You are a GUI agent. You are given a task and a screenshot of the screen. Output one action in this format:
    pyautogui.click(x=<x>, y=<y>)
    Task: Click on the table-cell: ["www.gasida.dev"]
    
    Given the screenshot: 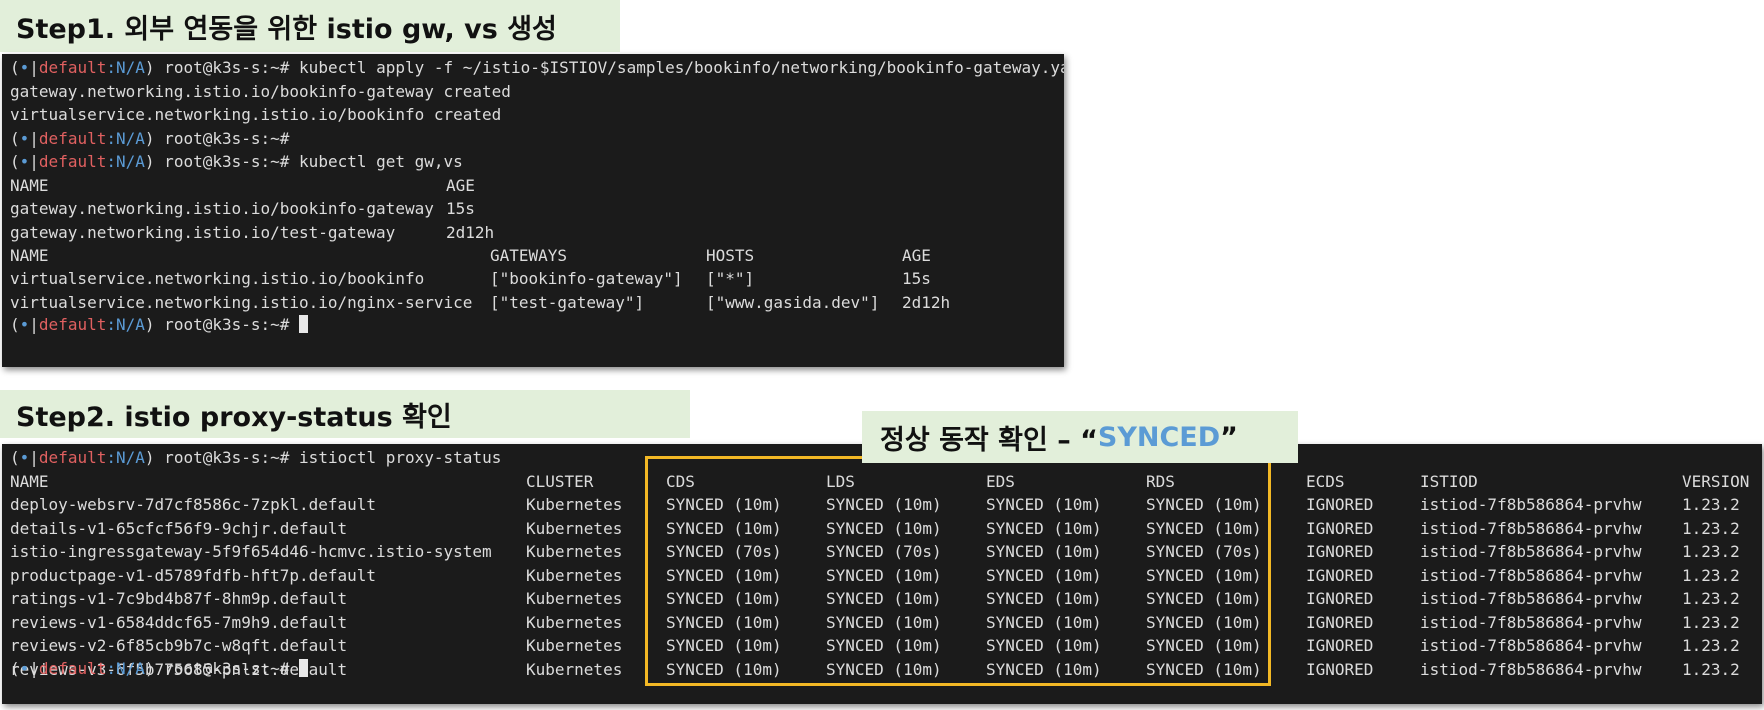 What is the action you would take?
    pyautogui.click(x=793, y=302)
    